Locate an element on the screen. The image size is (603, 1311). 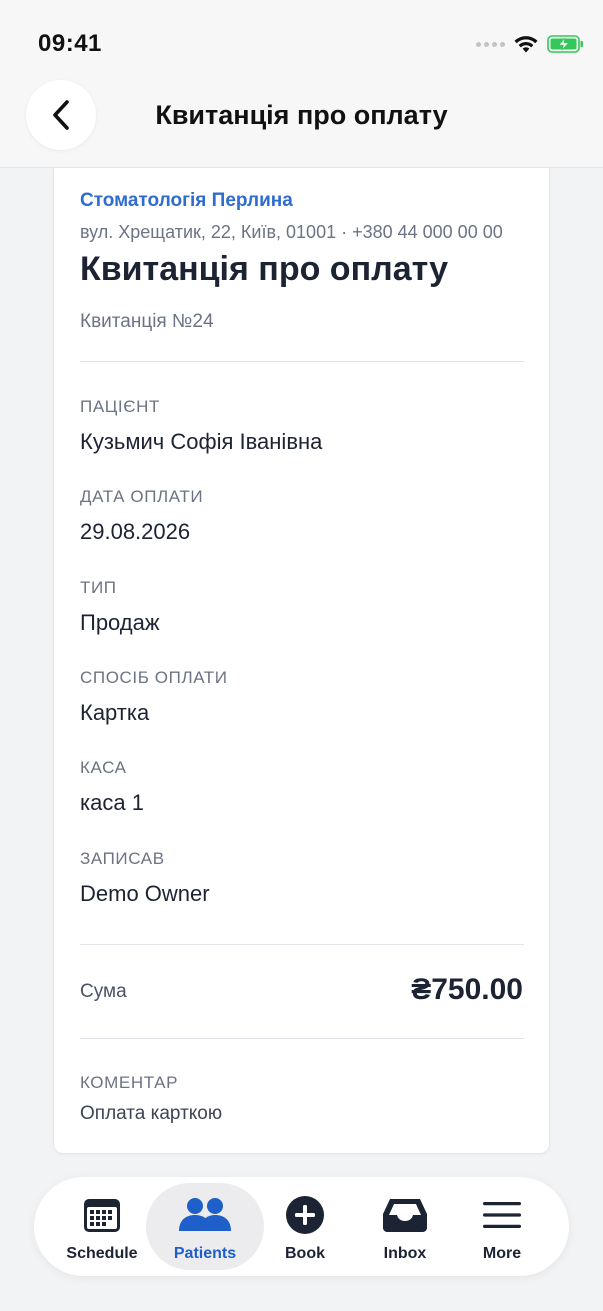
status-bar: 09:41 is located at coordinates (301, 40).